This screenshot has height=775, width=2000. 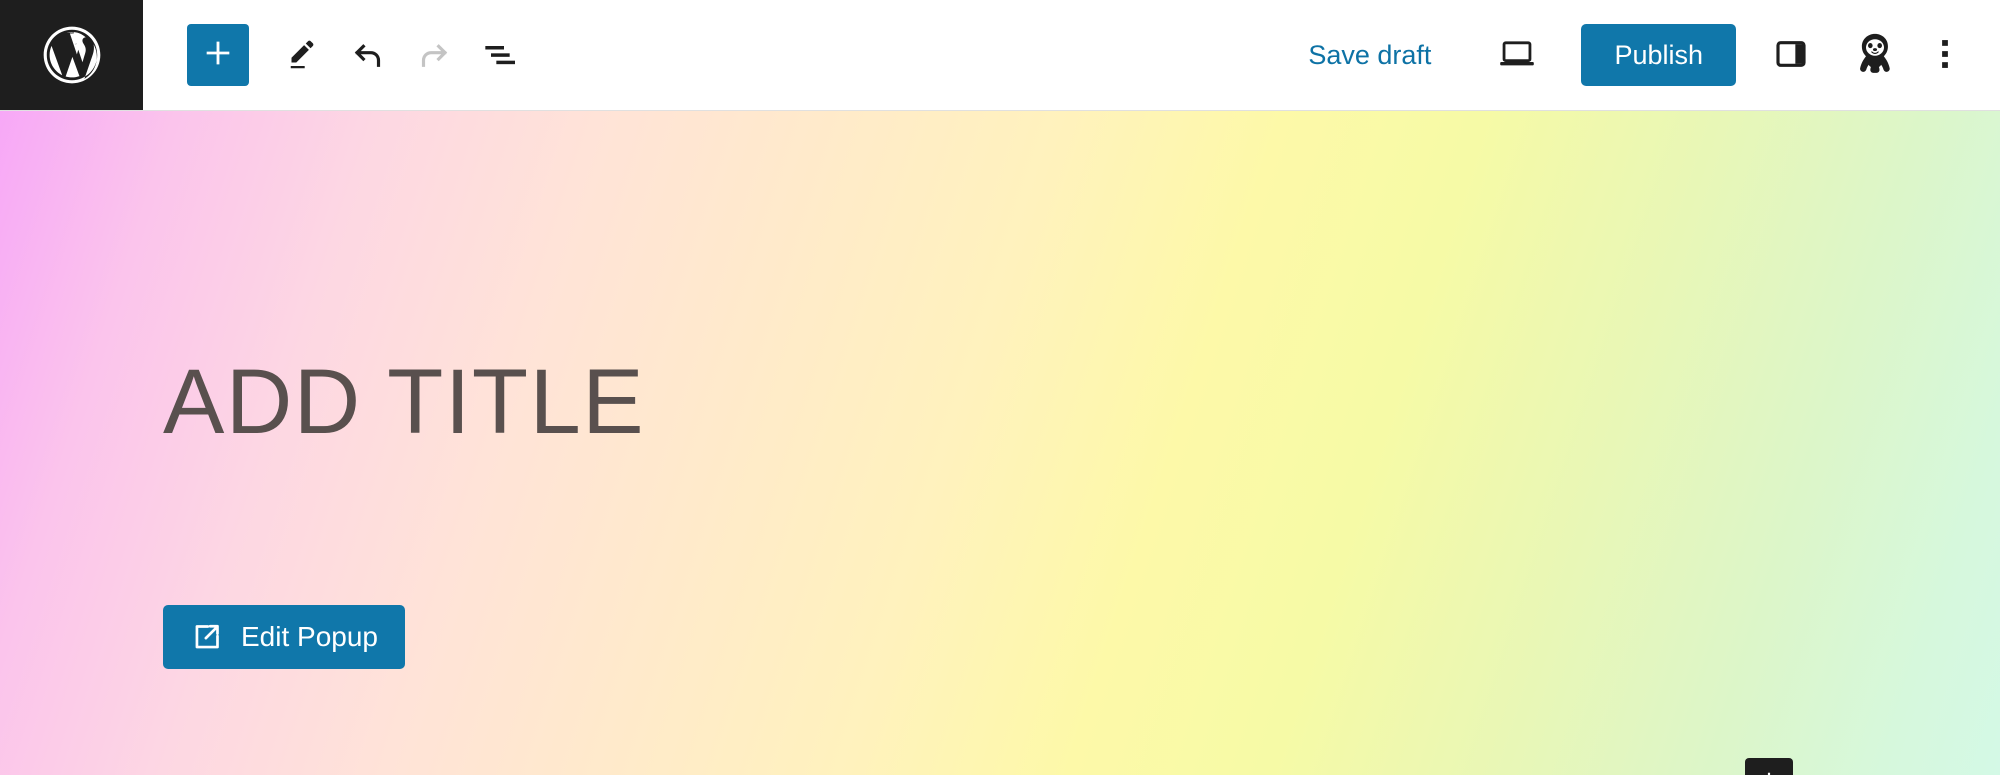 I want to click on undo-arrow-icon, so click(x=368, y=55).